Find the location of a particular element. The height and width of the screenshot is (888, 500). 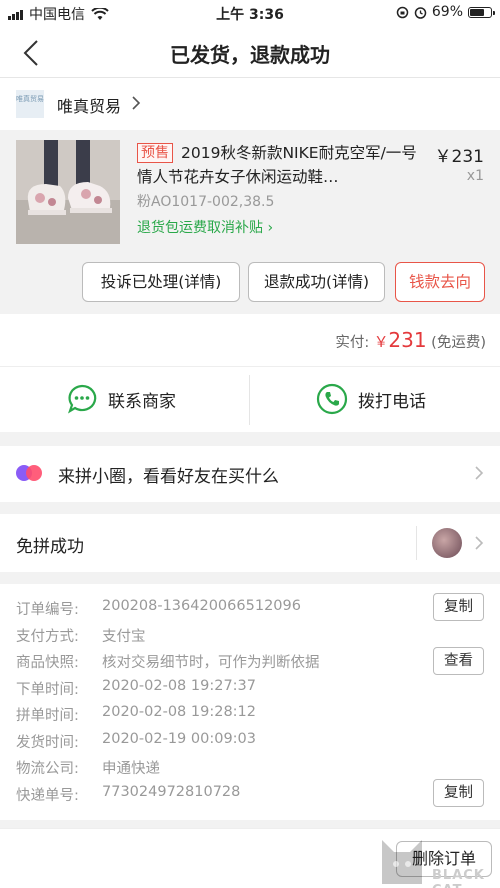

lock-rotation-icon is located at coordinates (402, 12).